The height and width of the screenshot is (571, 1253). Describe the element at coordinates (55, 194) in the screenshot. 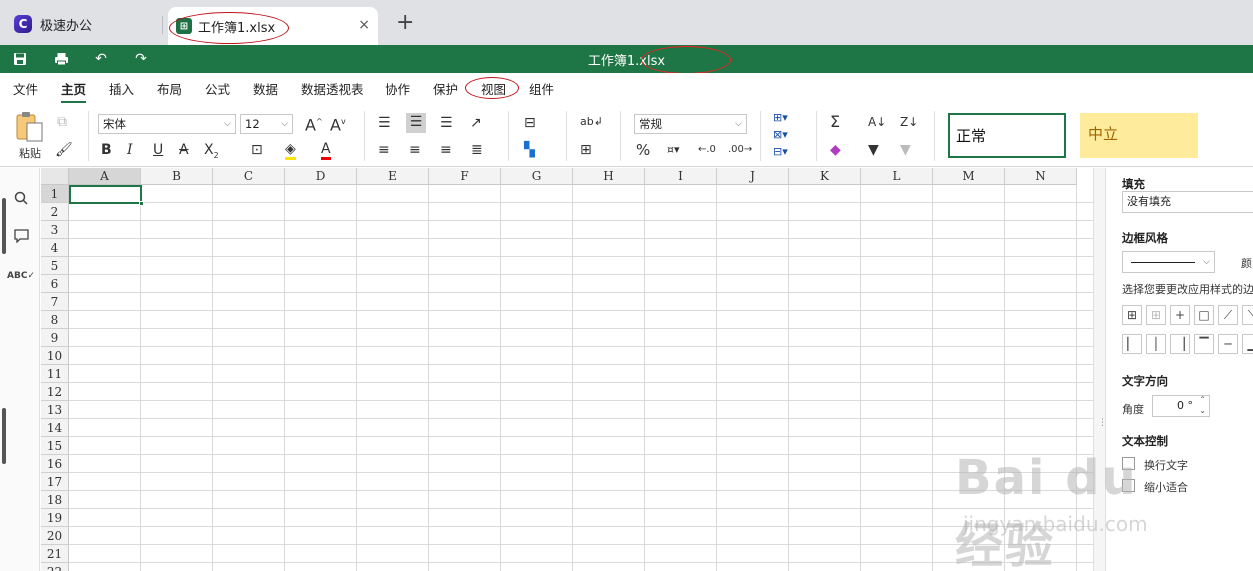

I see `row-header: 1` at that location.